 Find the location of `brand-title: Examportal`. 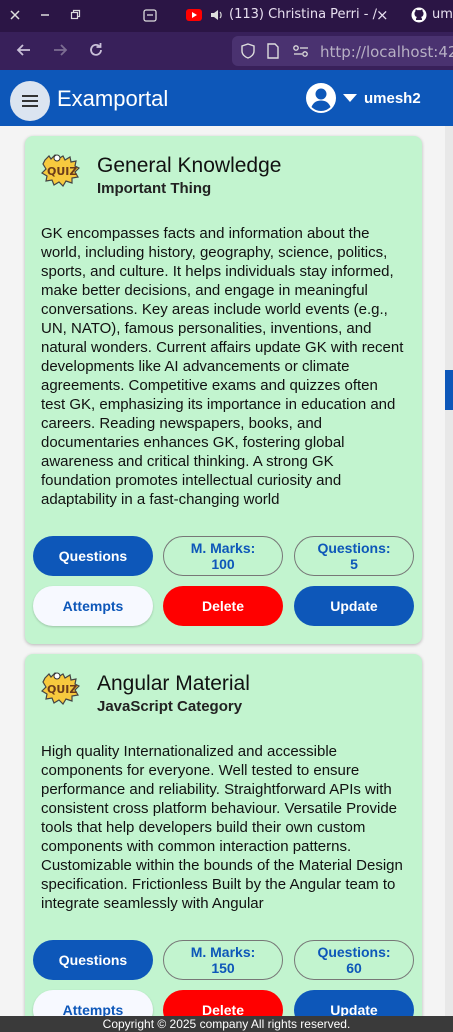

brand-title: Examportal is located at coordinates (112, 99).